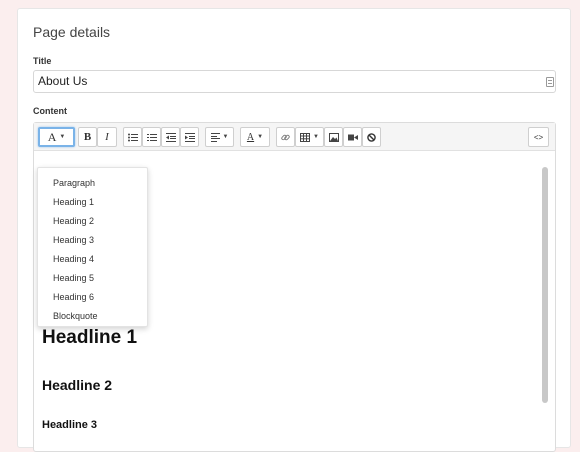 The width and height of the screenshot is (580, 452). I want to click on indent-button, so click(189, 137).